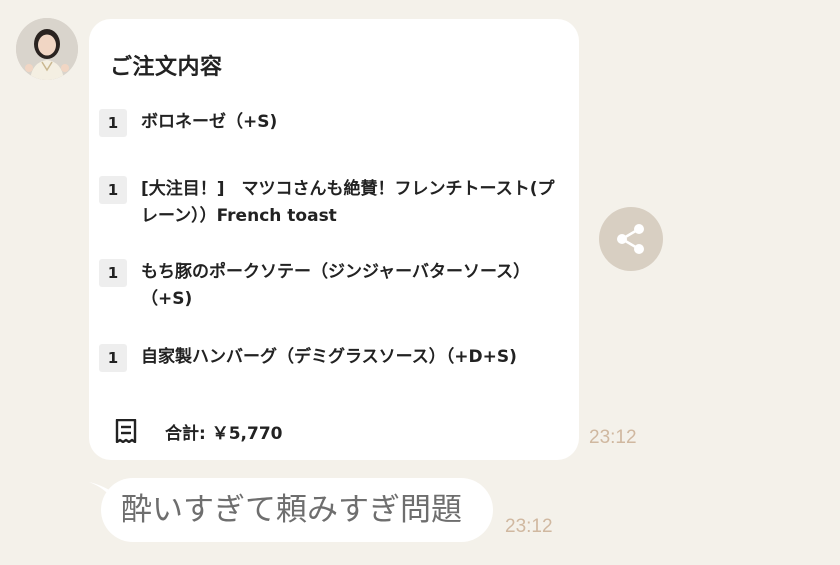  What do you see at coordinates (126, 431) in the screenshot?
I see `receipt-icon` at bounding box center [126, 431].